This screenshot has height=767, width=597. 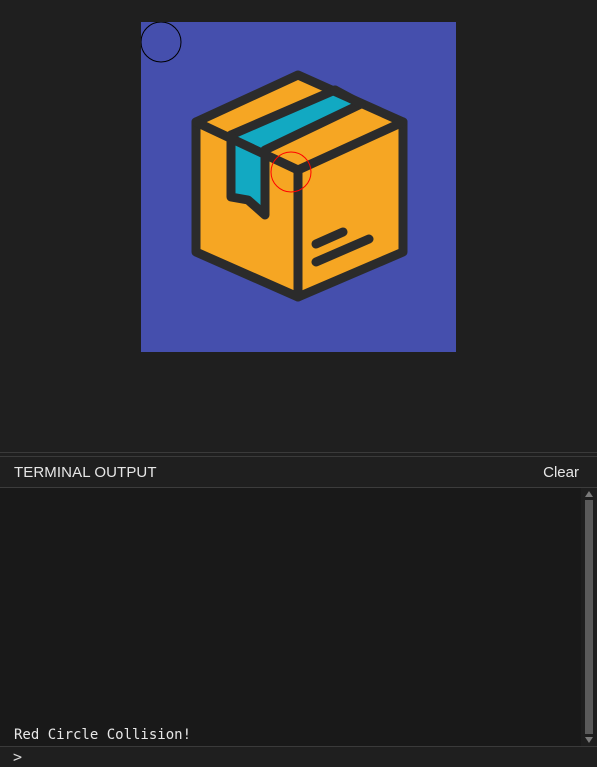 What do you see at coordinates (308, 756) in the screenshot?
I see `terminal-input` at bounding box center [308, 756].